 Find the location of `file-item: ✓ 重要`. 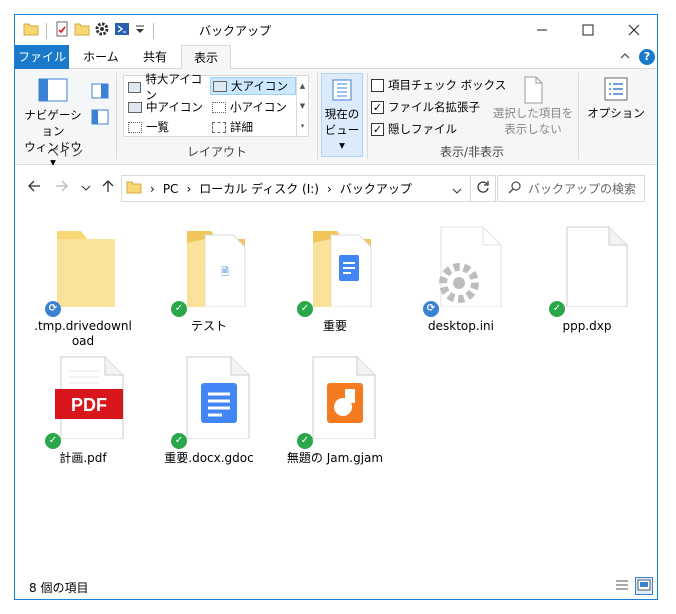

file-item: ✓ 重要 is located at coordinates (335, 277).